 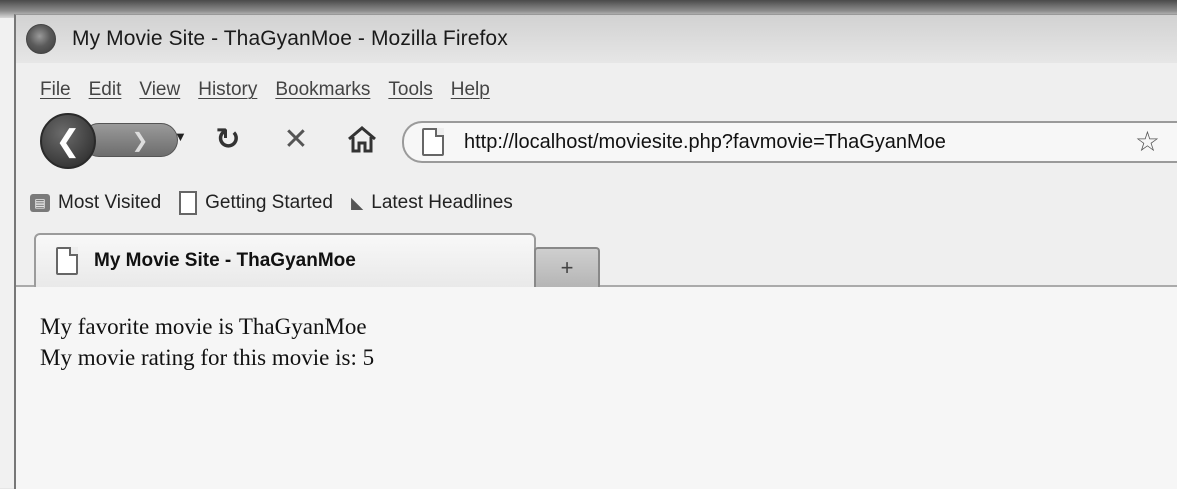 I want to click on menu-history: History, so click(x=227, y=90).